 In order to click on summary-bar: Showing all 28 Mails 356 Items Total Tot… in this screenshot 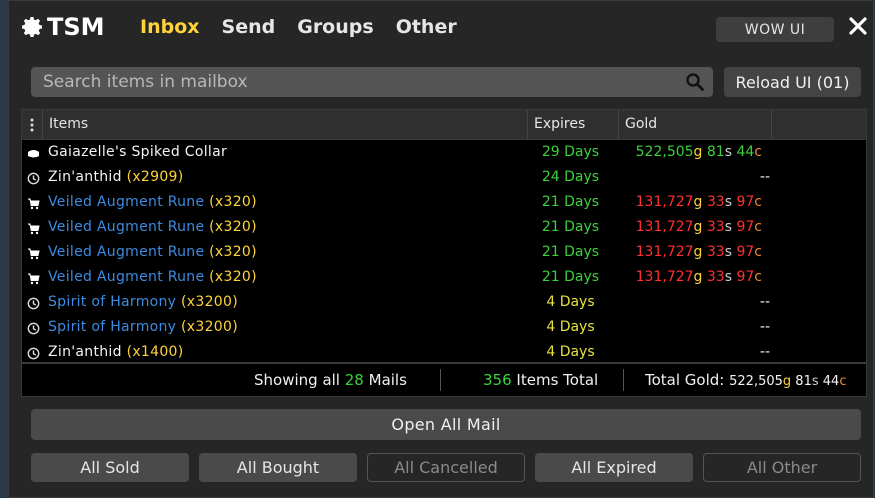, I will do `click(444, 380)`.